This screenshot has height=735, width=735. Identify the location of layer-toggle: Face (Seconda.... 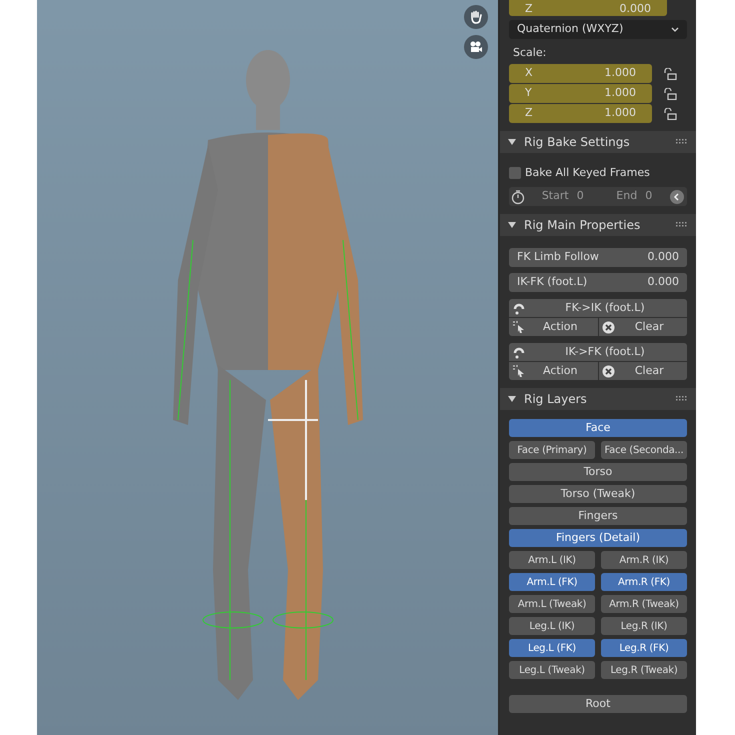
(644, 450).